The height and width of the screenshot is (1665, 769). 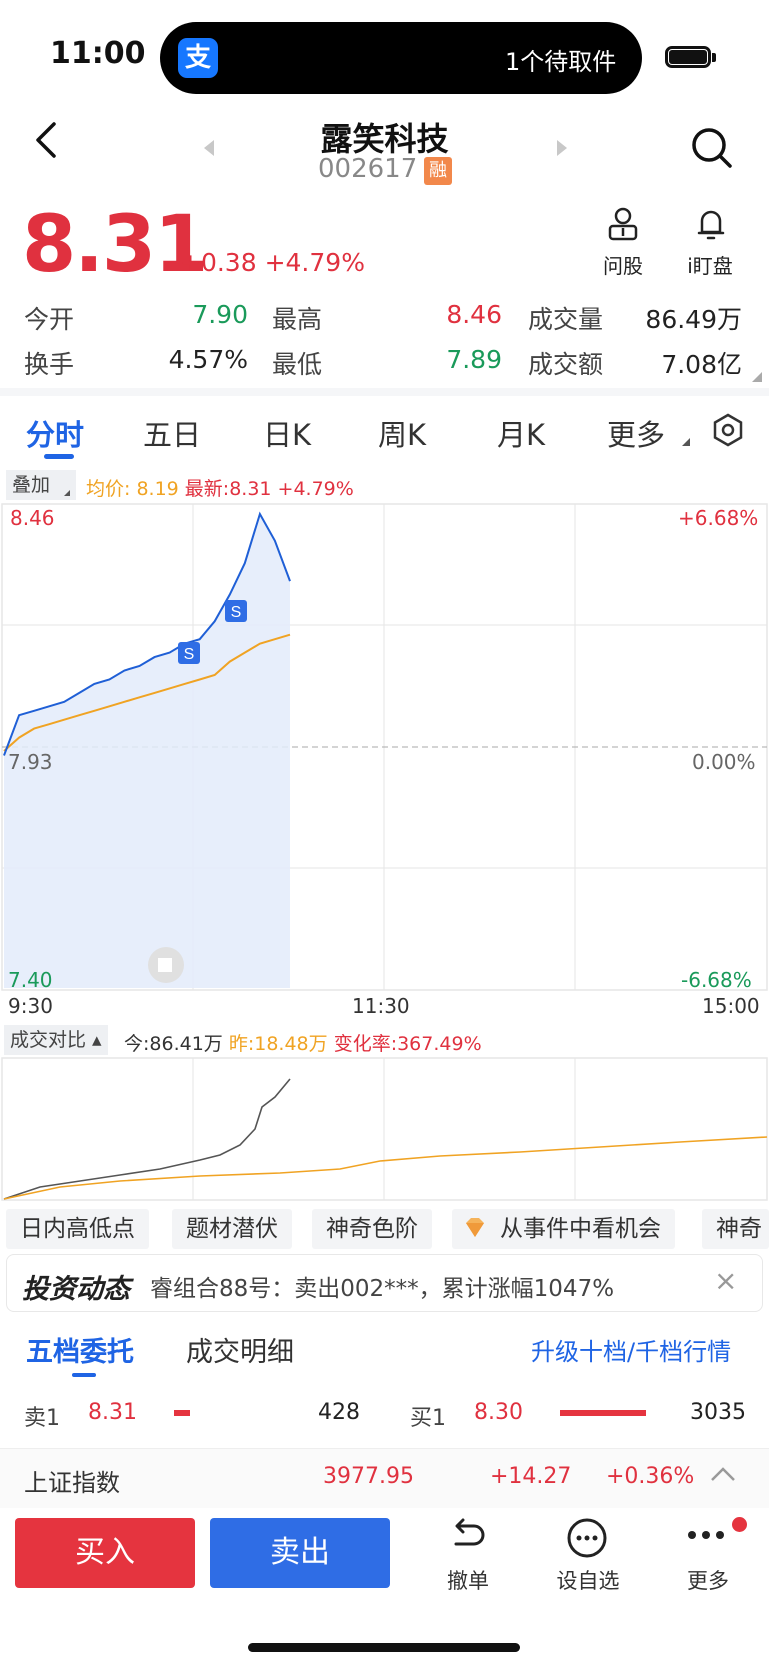 What do you see at coordinates (561, 62) in the screenshot?
I see `island-notification: 1个待取件` at bounding box center [561, 62].